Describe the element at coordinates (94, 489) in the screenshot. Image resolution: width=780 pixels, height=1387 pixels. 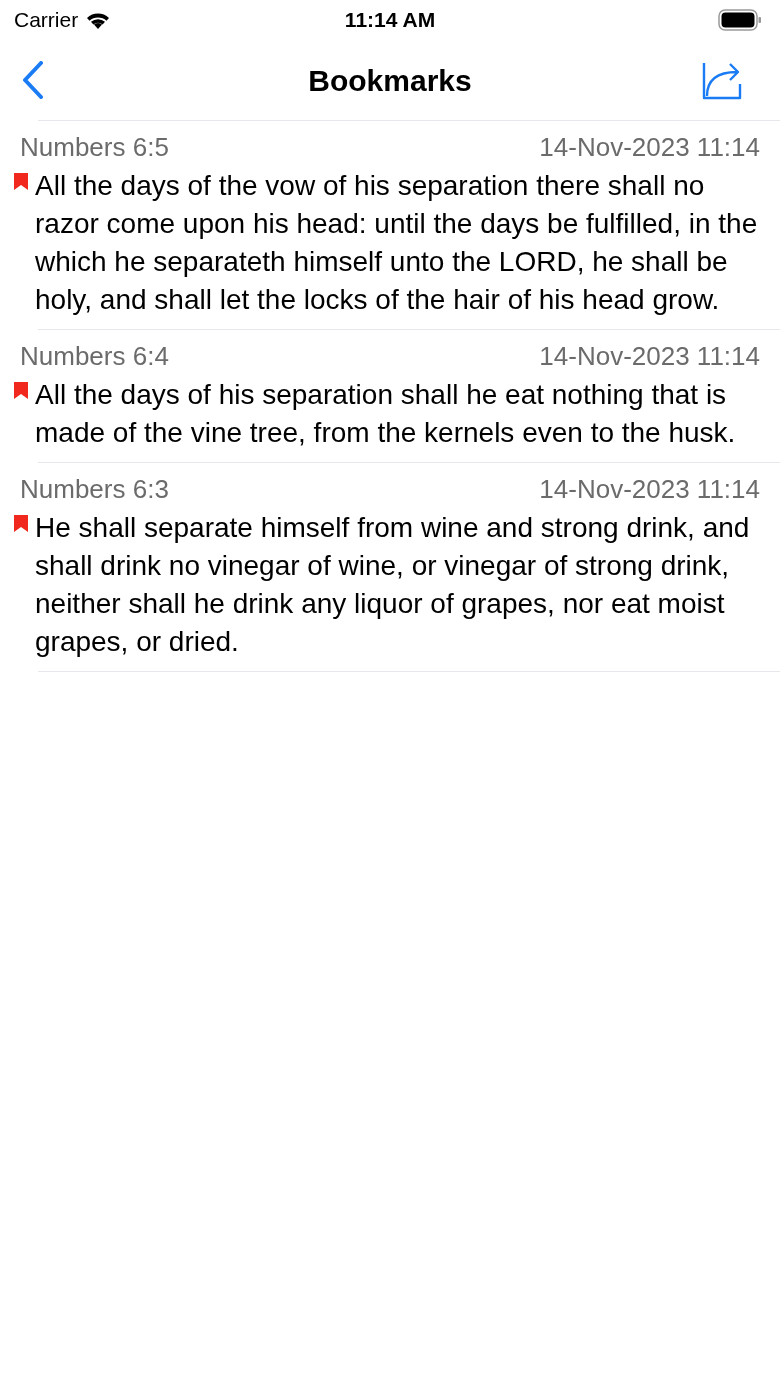
I see `verse-reference: Numbers 6:3` at that location.